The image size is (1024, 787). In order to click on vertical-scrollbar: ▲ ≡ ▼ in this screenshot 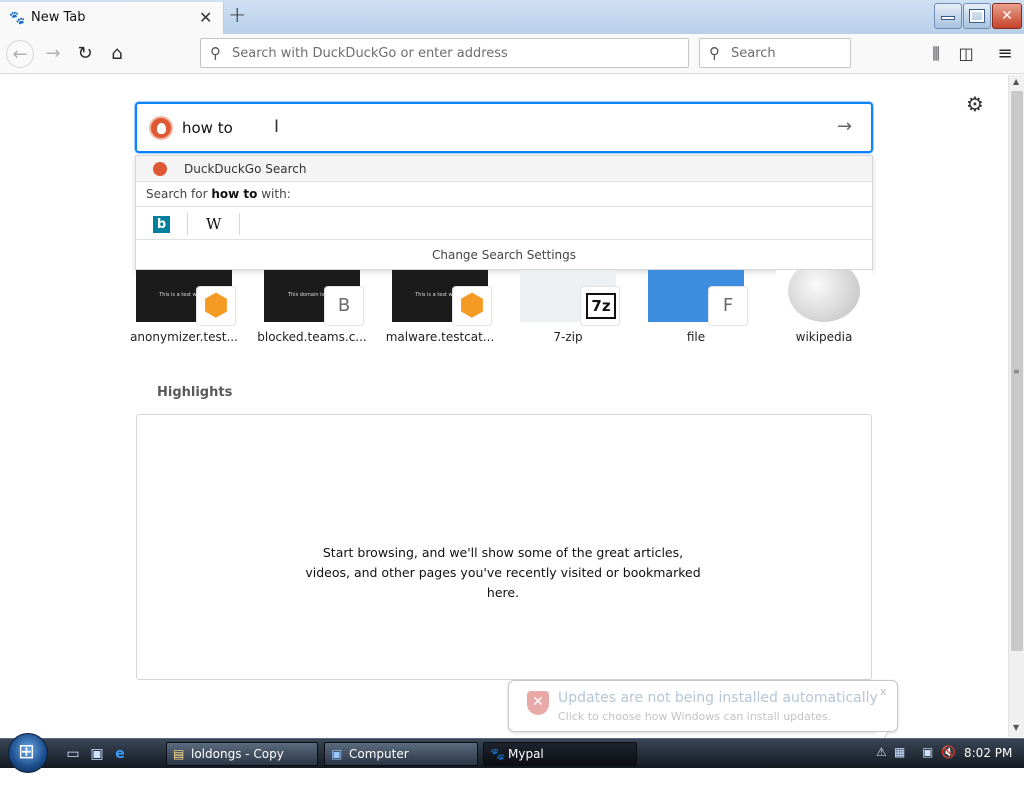, I will do `click(1016, 406)`.